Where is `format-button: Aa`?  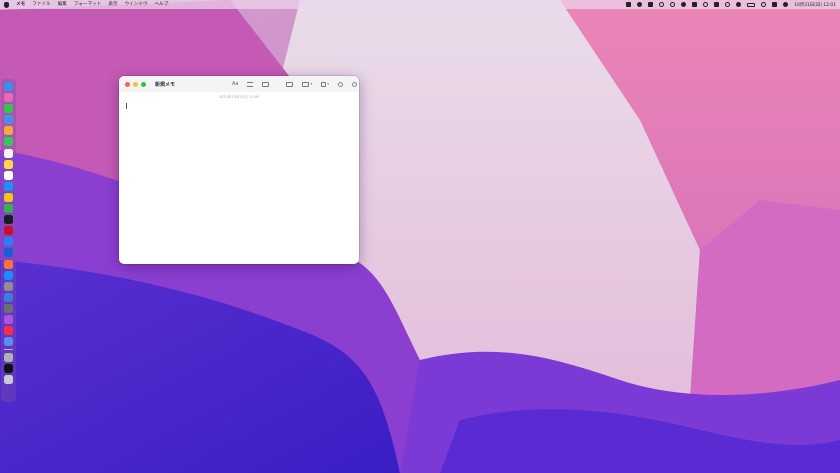 format-button: Aa is located at coordinates (235, 84).